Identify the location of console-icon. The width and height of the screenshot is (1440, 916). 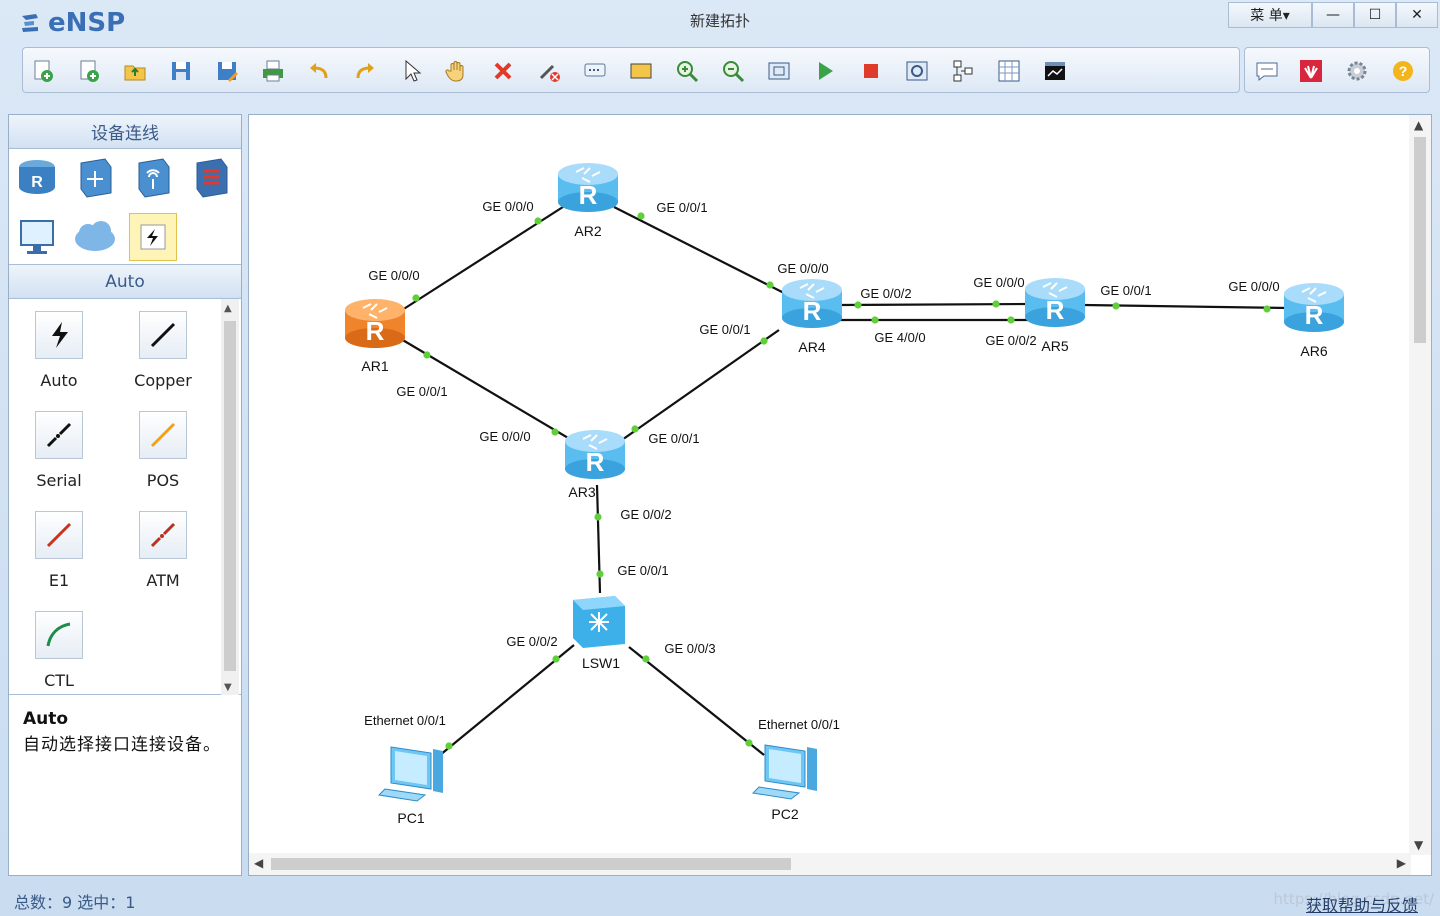
(1055, 71).